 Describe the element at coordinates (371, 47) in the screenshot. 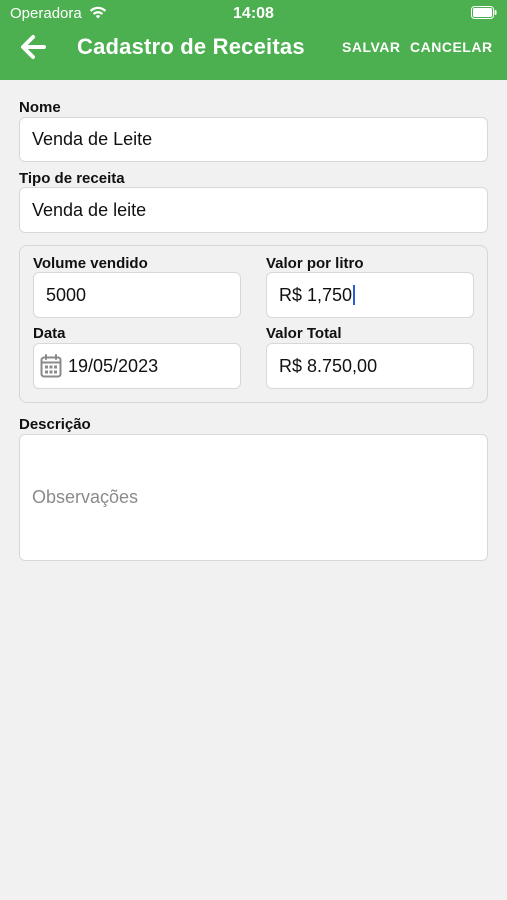

I see `save-button: SALVAR` at that location.